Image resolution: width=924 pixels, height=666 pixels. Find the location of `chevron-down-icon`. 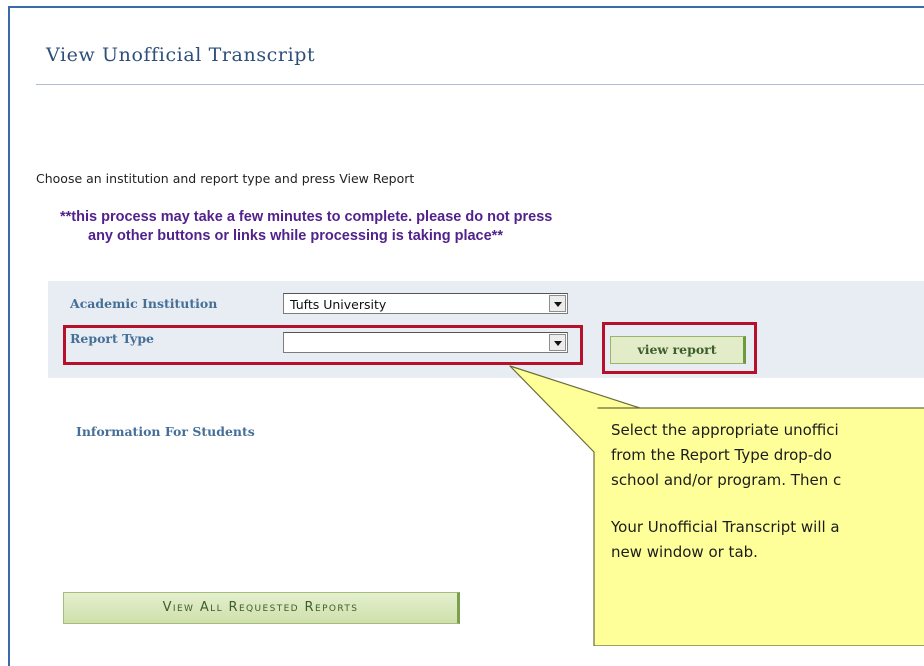

chevron-down-icon is located at coordinates (557, 303).